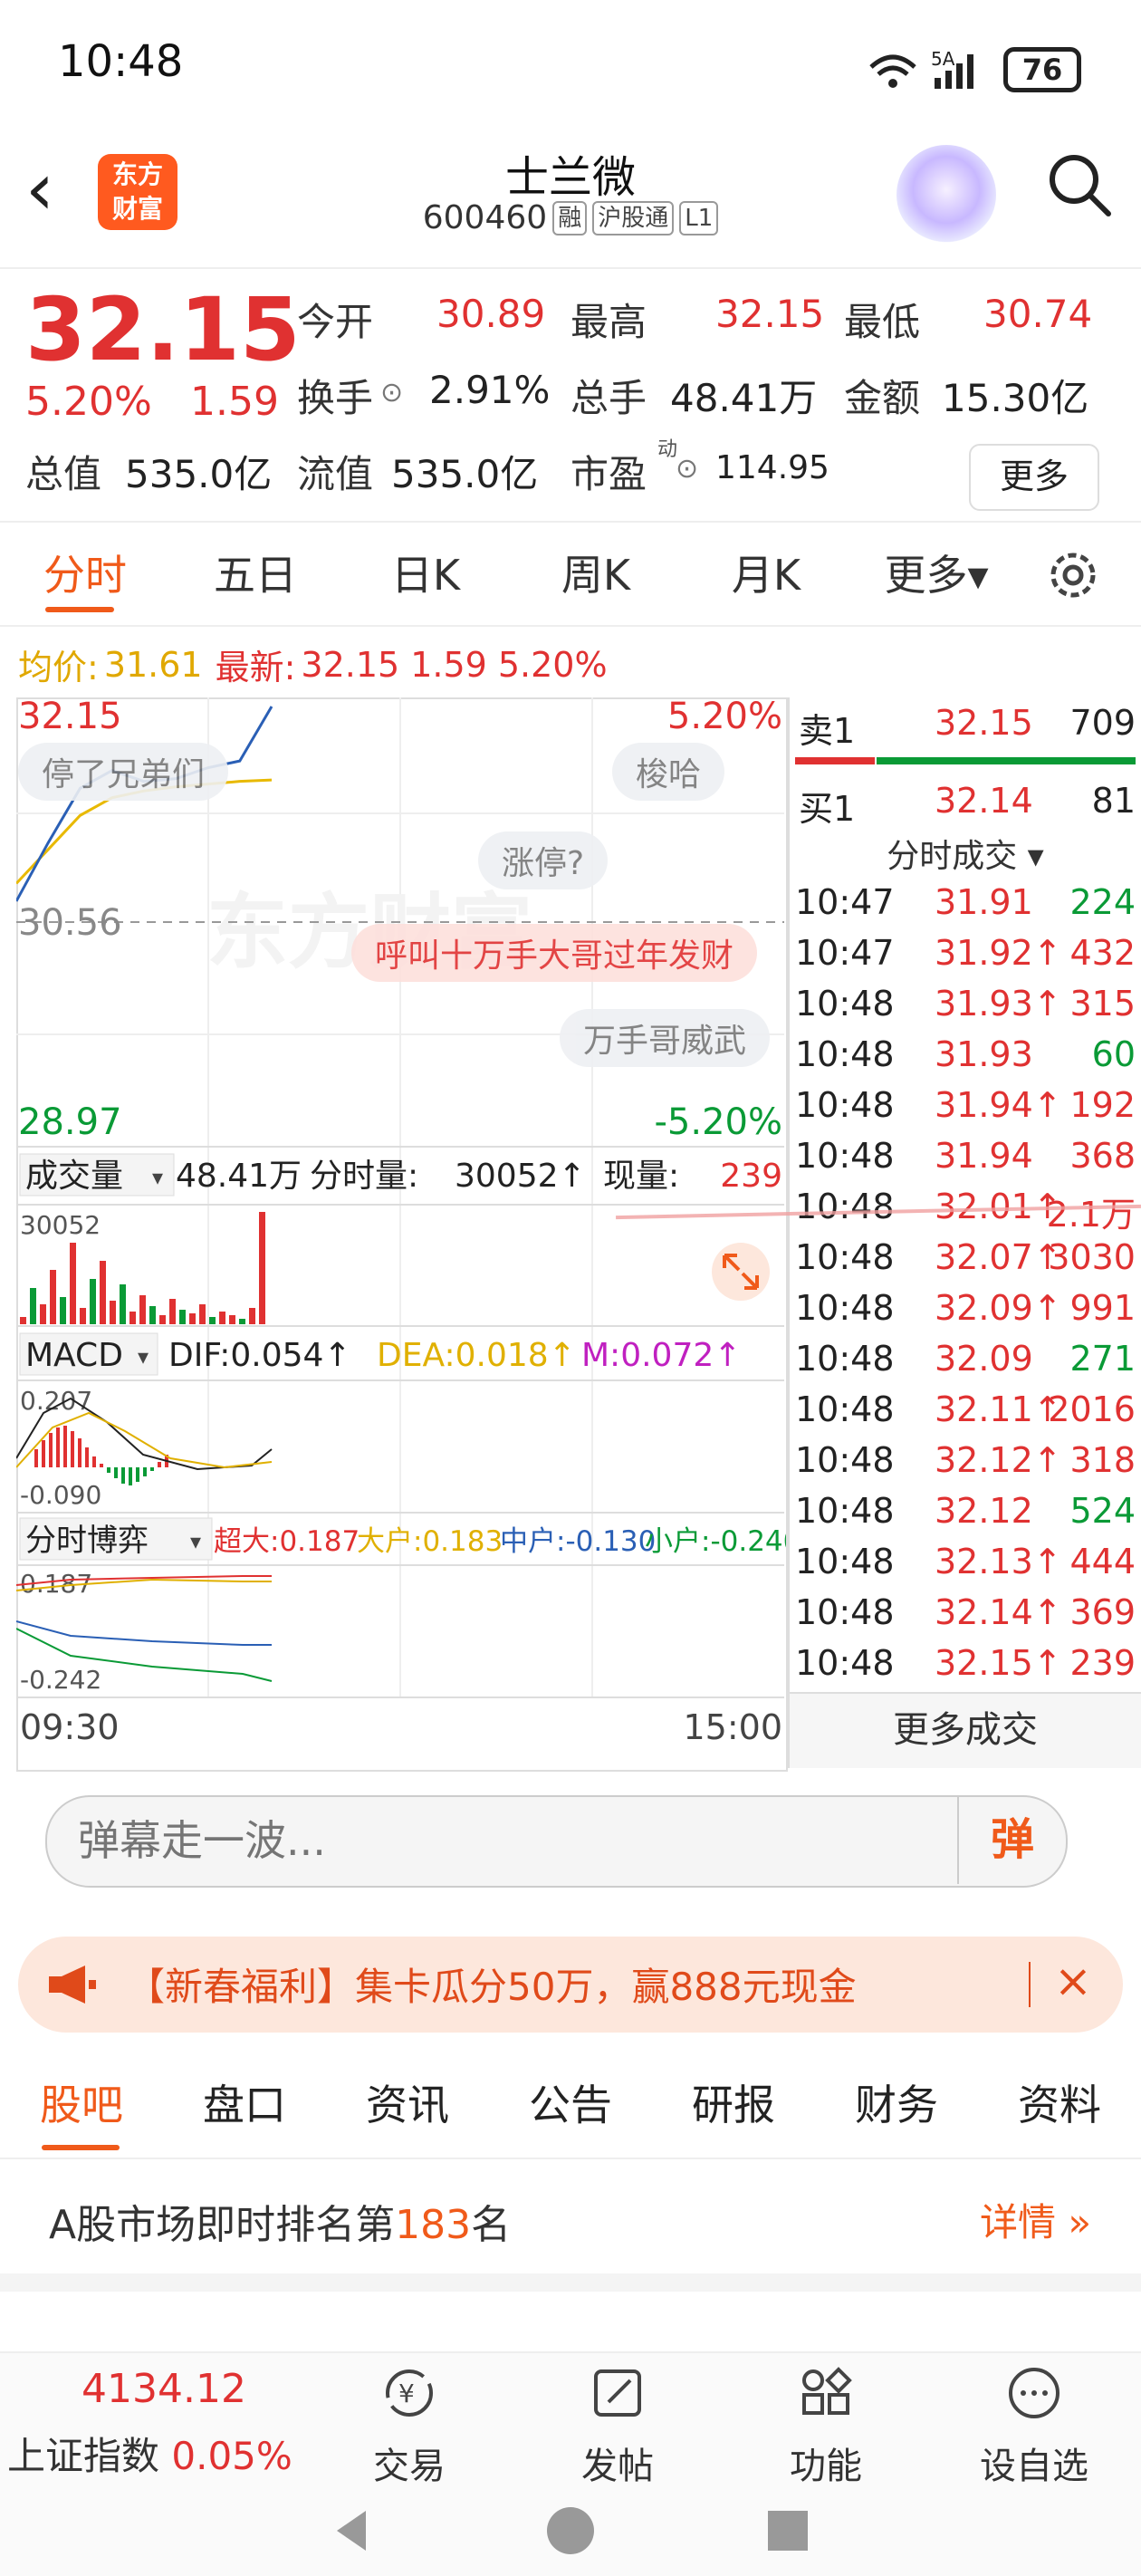 Image resolution: width=1141 pixels, height=2576 pixels. What do you see at coordinates (984, 801) in the screenshot?
I see `buy1-price: 32.14` at bounding box center [984, 801].